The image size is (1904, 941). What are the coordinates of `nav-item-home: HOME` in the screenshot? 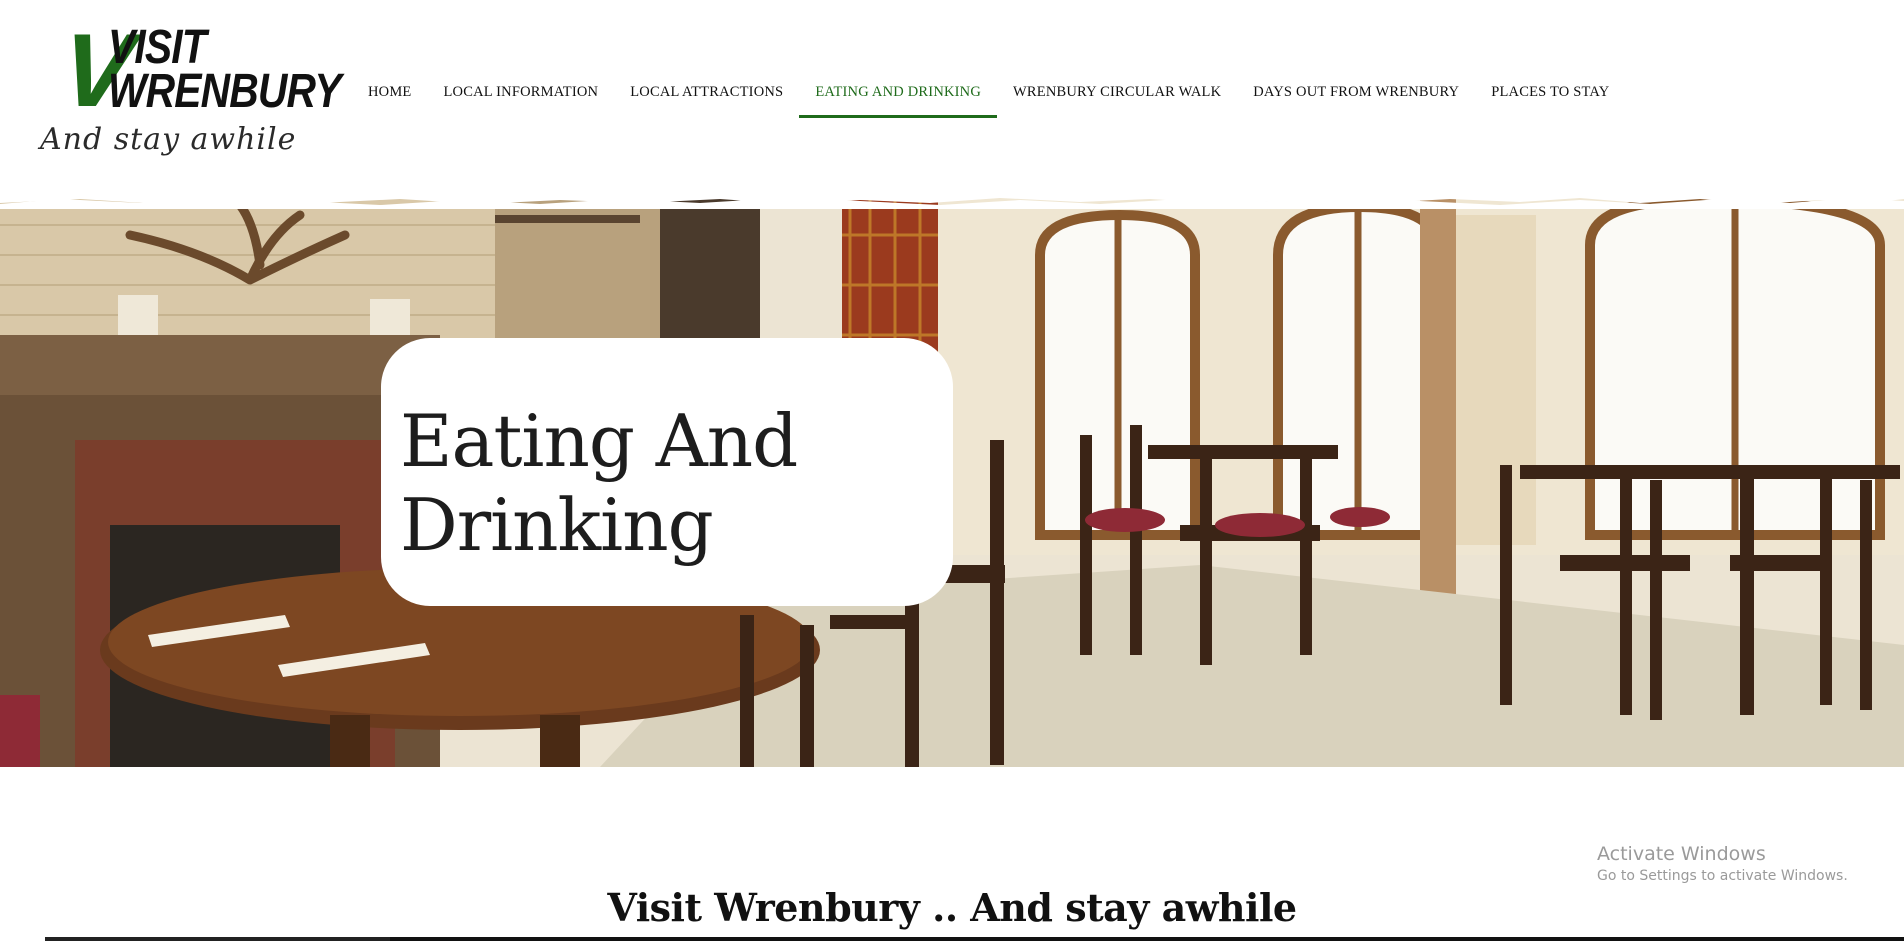 It's located at (390, 97).